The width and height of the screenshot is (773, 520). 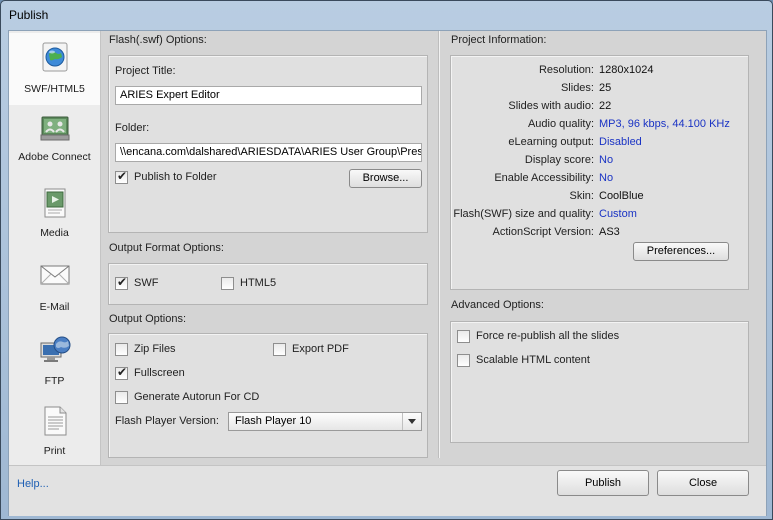 I want to click on sidebar-item-adobe-connect: Adobe Connect, so click(x=54, y=143).